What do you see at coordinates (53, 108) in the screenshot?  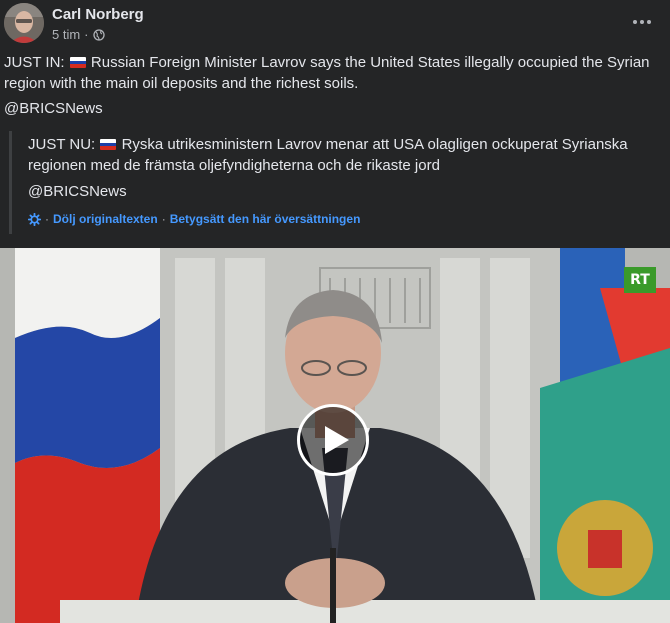 I see `post-handle: @BRICSNews` at bounding box center [53, 108].